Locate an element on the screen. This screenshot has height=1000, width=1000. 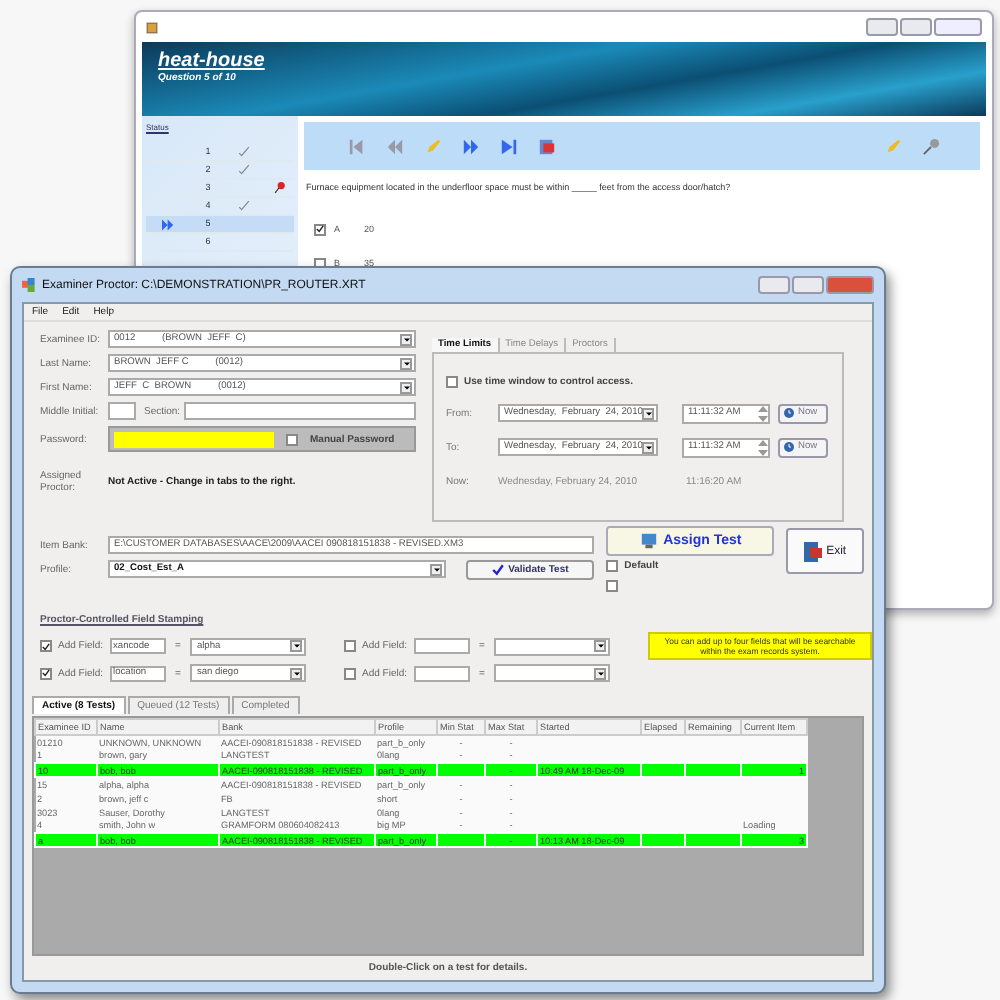
password-field is located at coordinates (194, 439).